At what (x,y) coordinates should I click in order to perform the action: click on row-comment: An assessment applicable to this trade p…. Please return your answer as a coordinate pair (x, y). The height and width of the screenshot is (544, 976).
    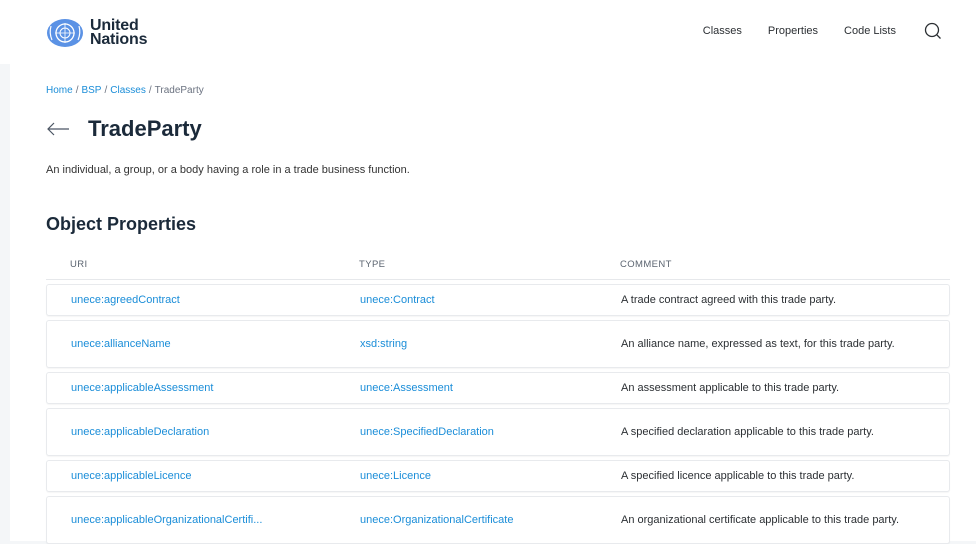
    Looking at the image, I should click on (730, 387).